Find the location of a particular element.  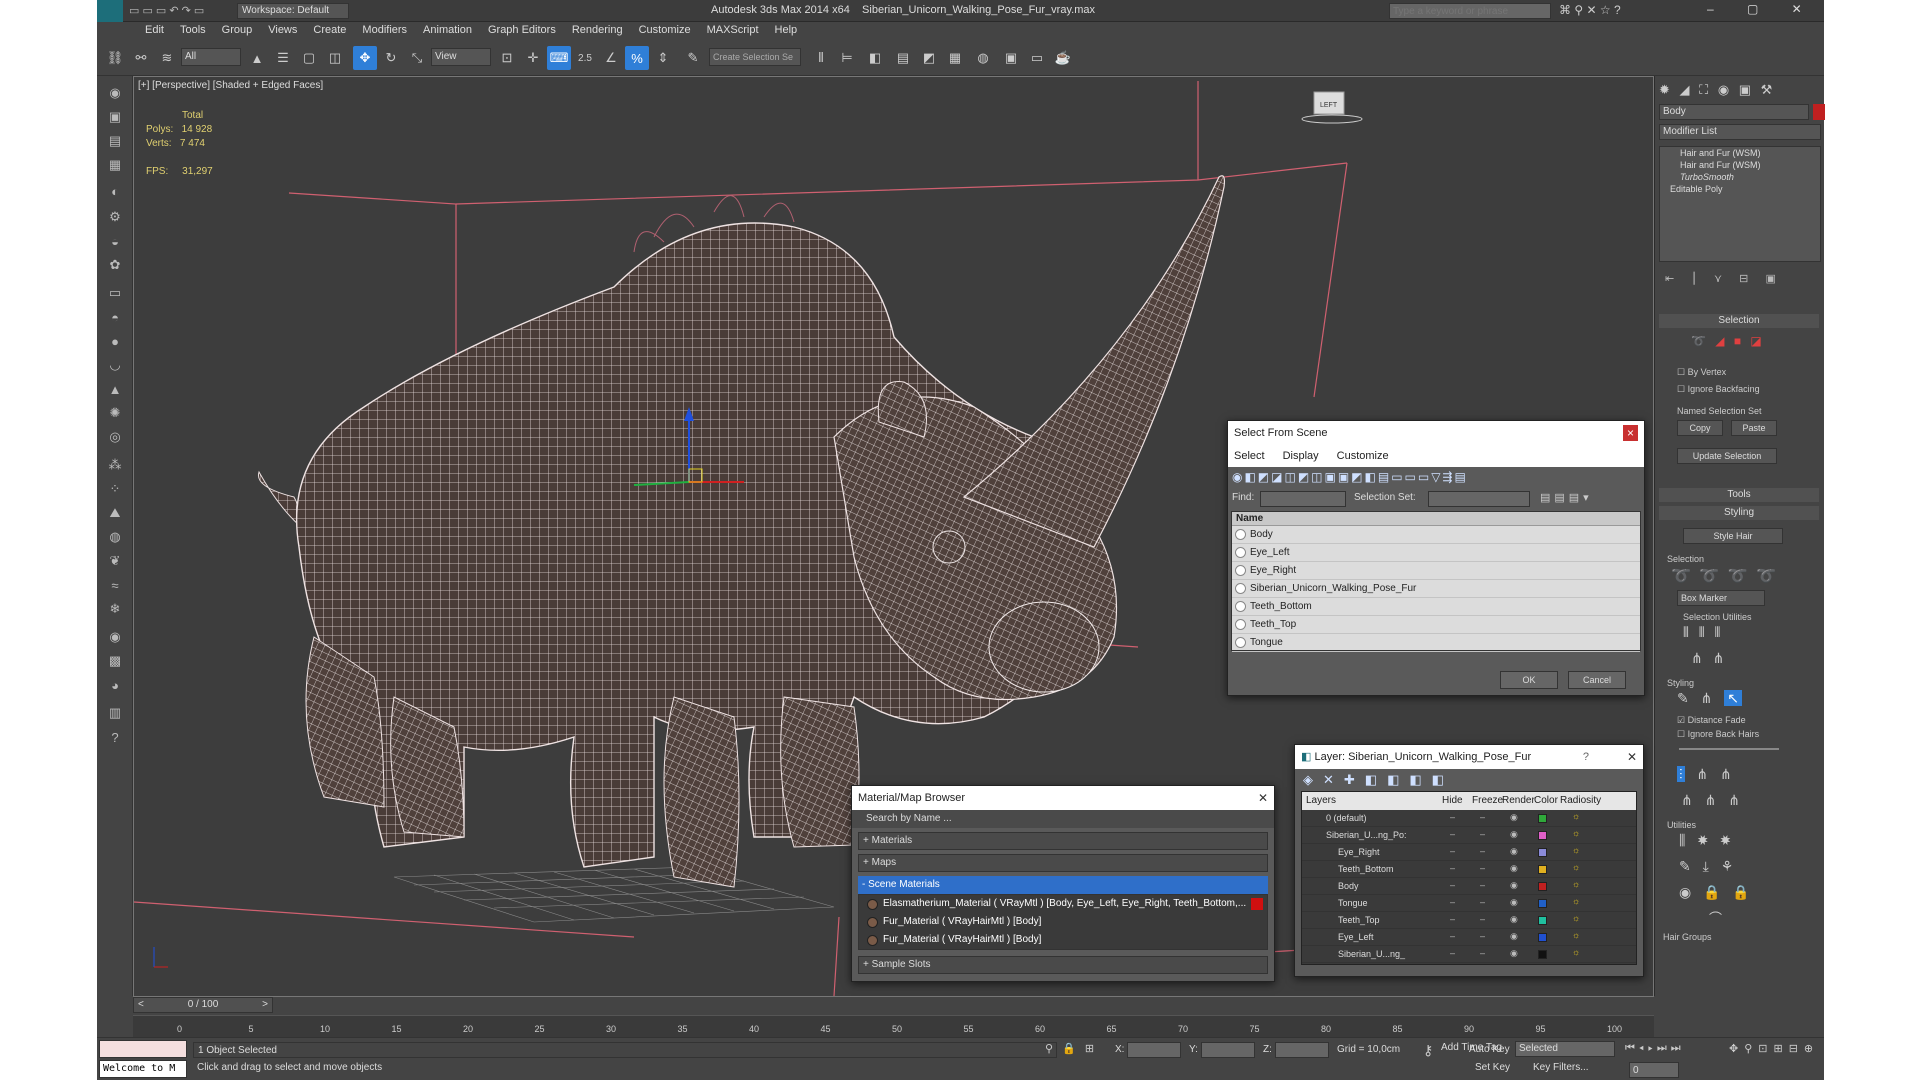

graphite-toggle-icon: ▤ is located at coordinates (903, 58).